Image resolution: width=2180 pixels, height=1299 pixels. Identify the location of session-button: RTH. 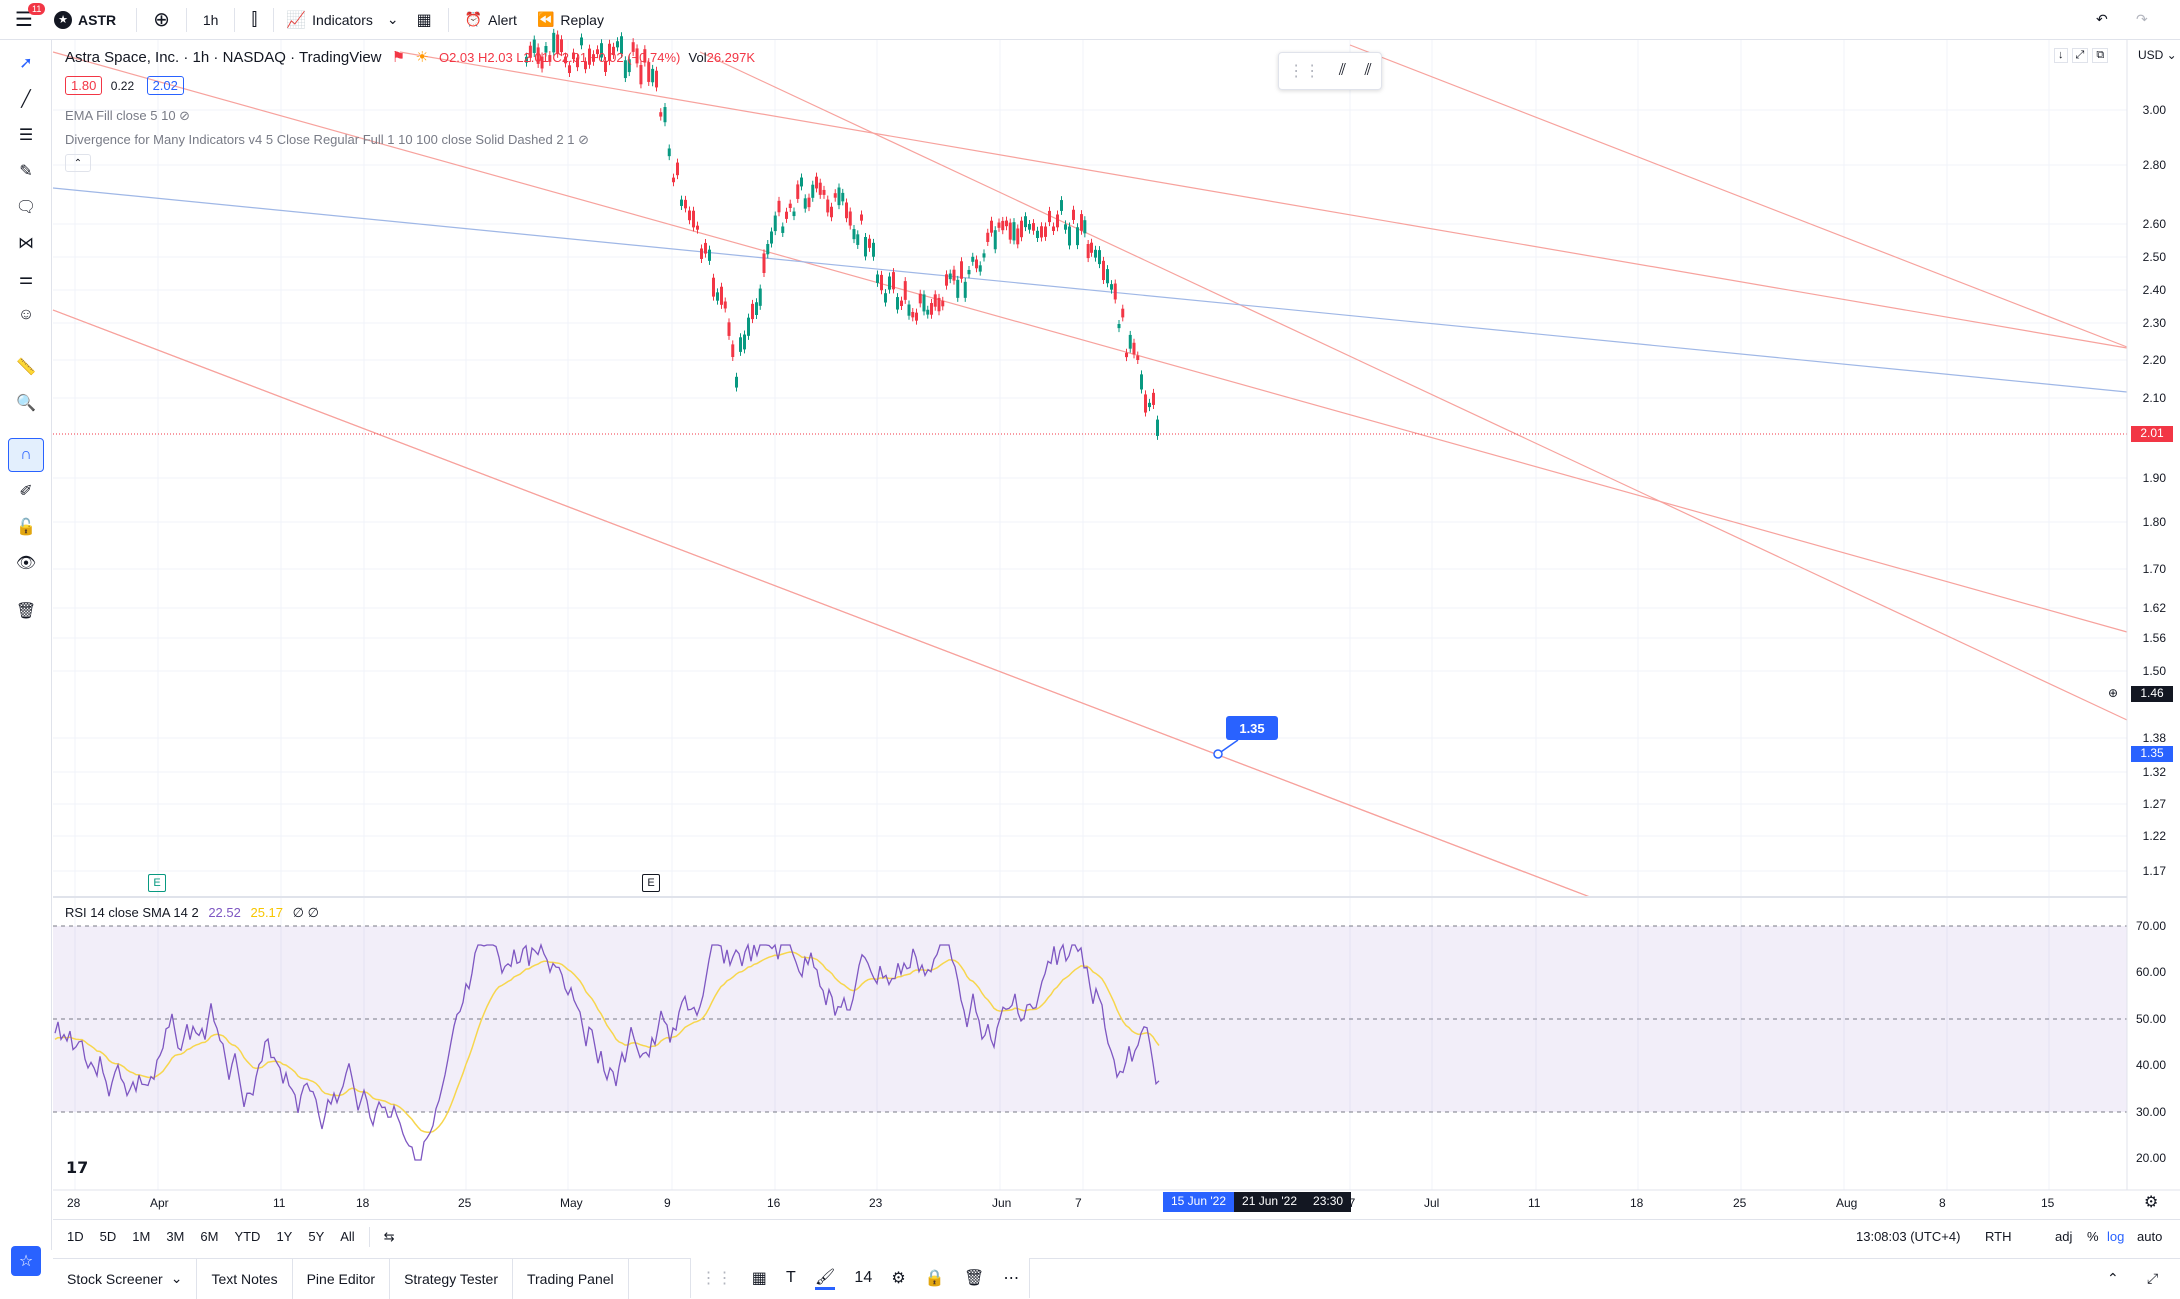
(1998, 1236).